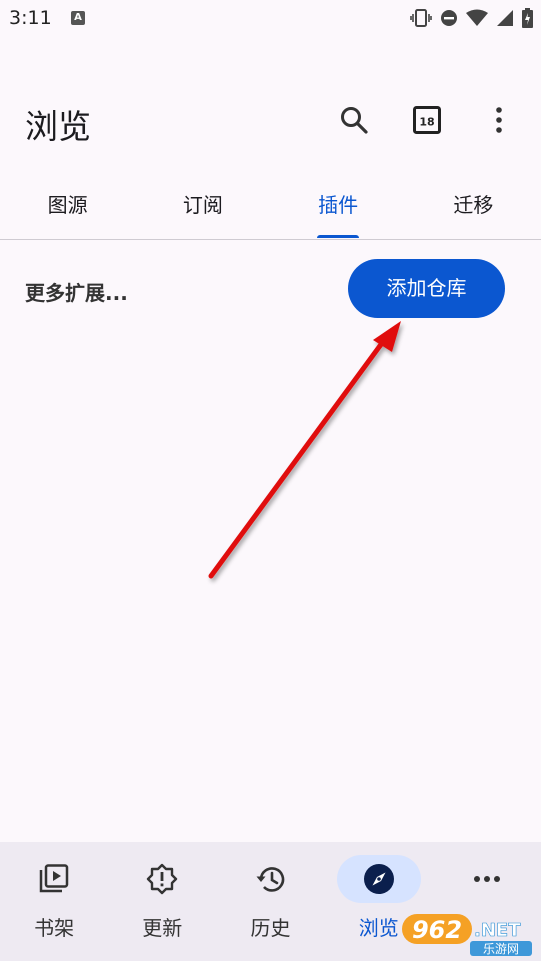  I want to click on nav-library: 书架, so click(54, 901).